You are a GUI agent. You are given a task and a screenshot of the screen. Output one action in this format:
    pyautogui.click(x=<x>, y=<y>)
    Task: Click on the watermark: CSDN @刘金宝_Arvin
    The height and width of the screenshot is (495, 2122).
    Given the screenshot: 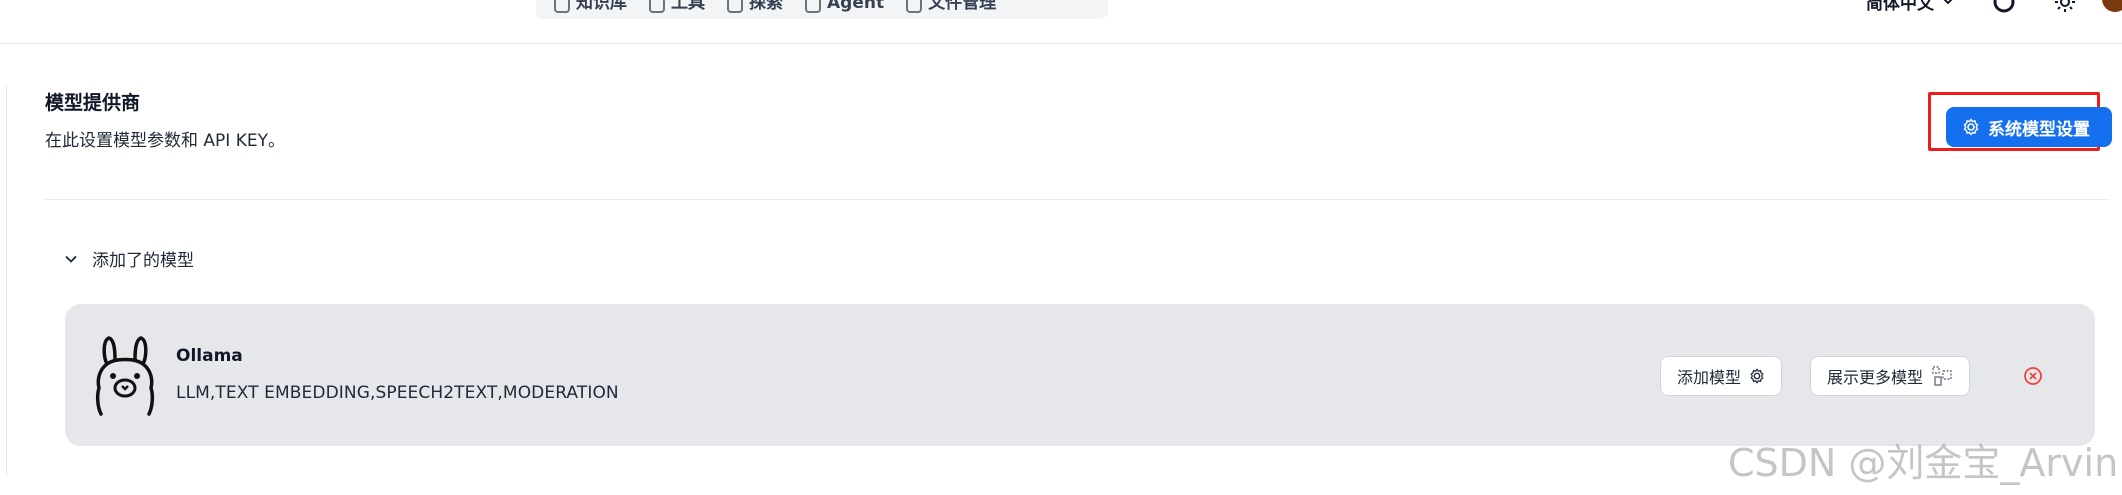 What is the action you would take?
    pyautogui.click(x=1923, y=463)
    